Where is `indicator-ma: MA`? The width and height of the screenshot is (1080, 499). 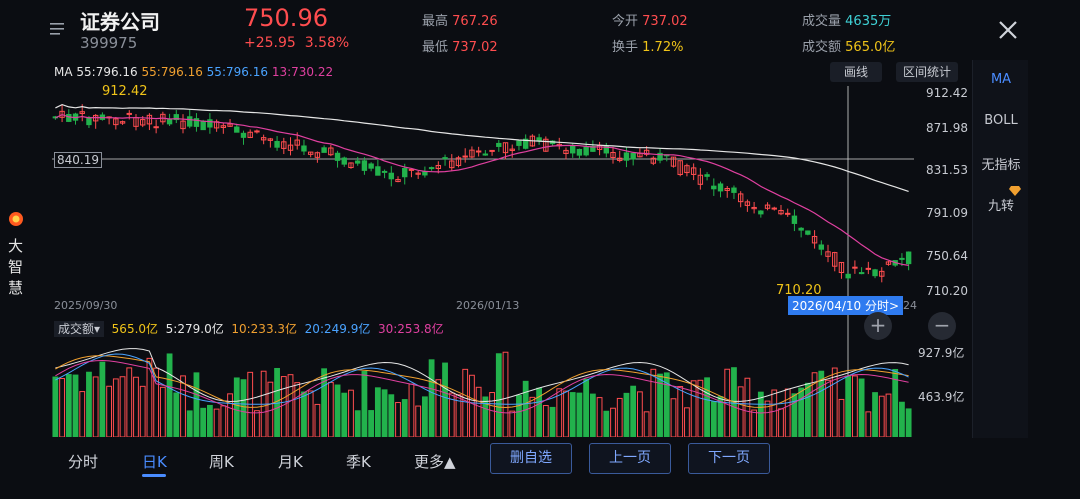 indicator-ma: MA is located at coordinates (1001, 79).